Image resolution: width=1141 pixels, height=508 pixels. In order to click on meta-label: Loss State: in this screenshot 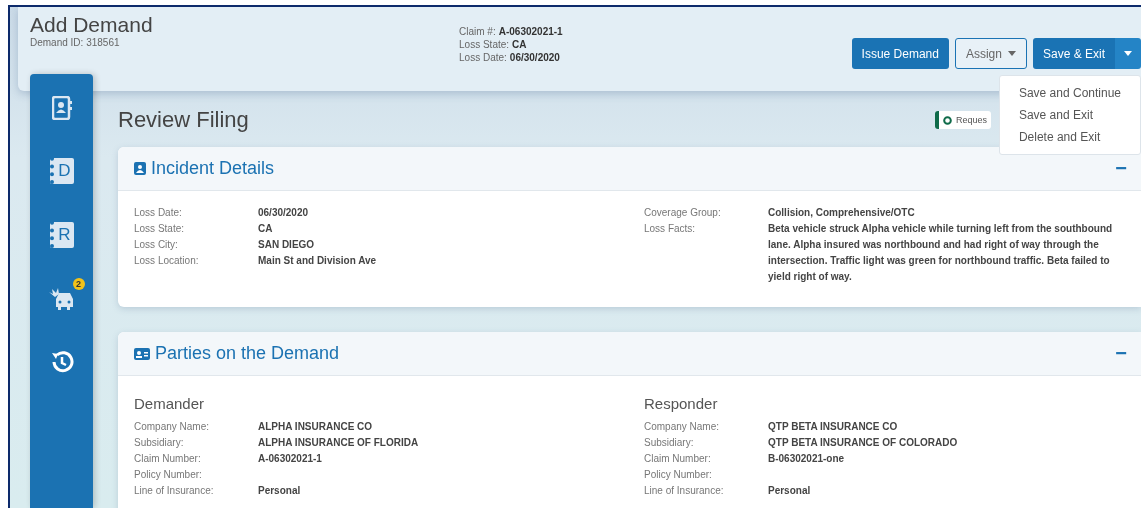, I will do `click(484, 44)`.